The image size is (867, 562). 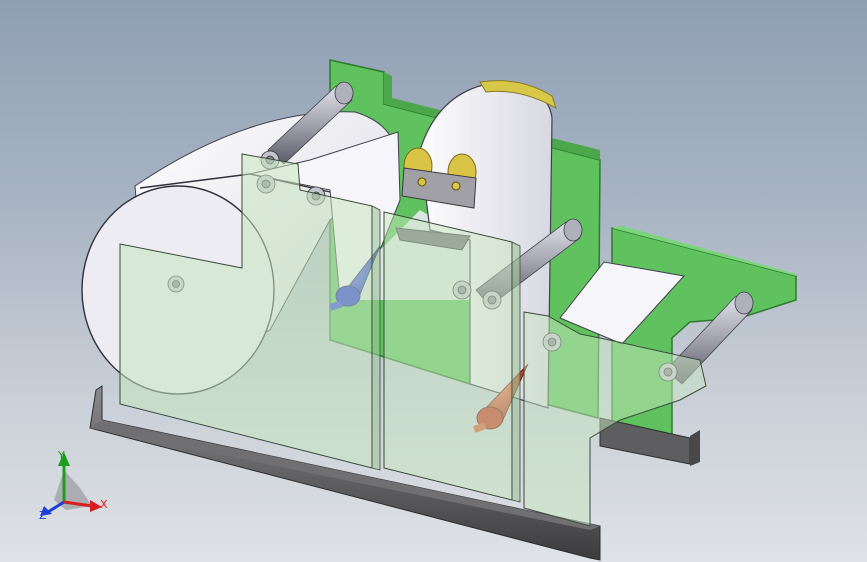 What do you see at coordinates (43, 515) in the screenshot?
I see `z-axis-label: Z` at bounding box center [43, 515].